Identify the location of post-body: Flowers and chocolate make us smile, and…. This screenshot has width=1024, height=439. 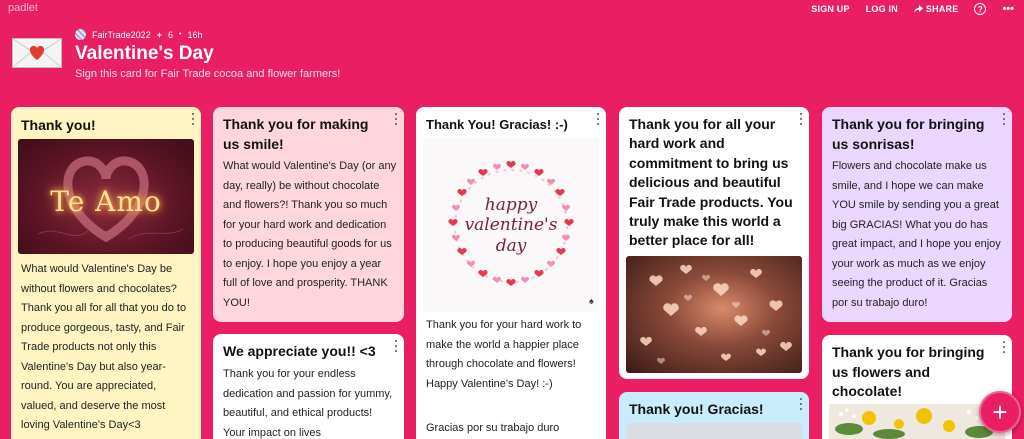
(916, 234).